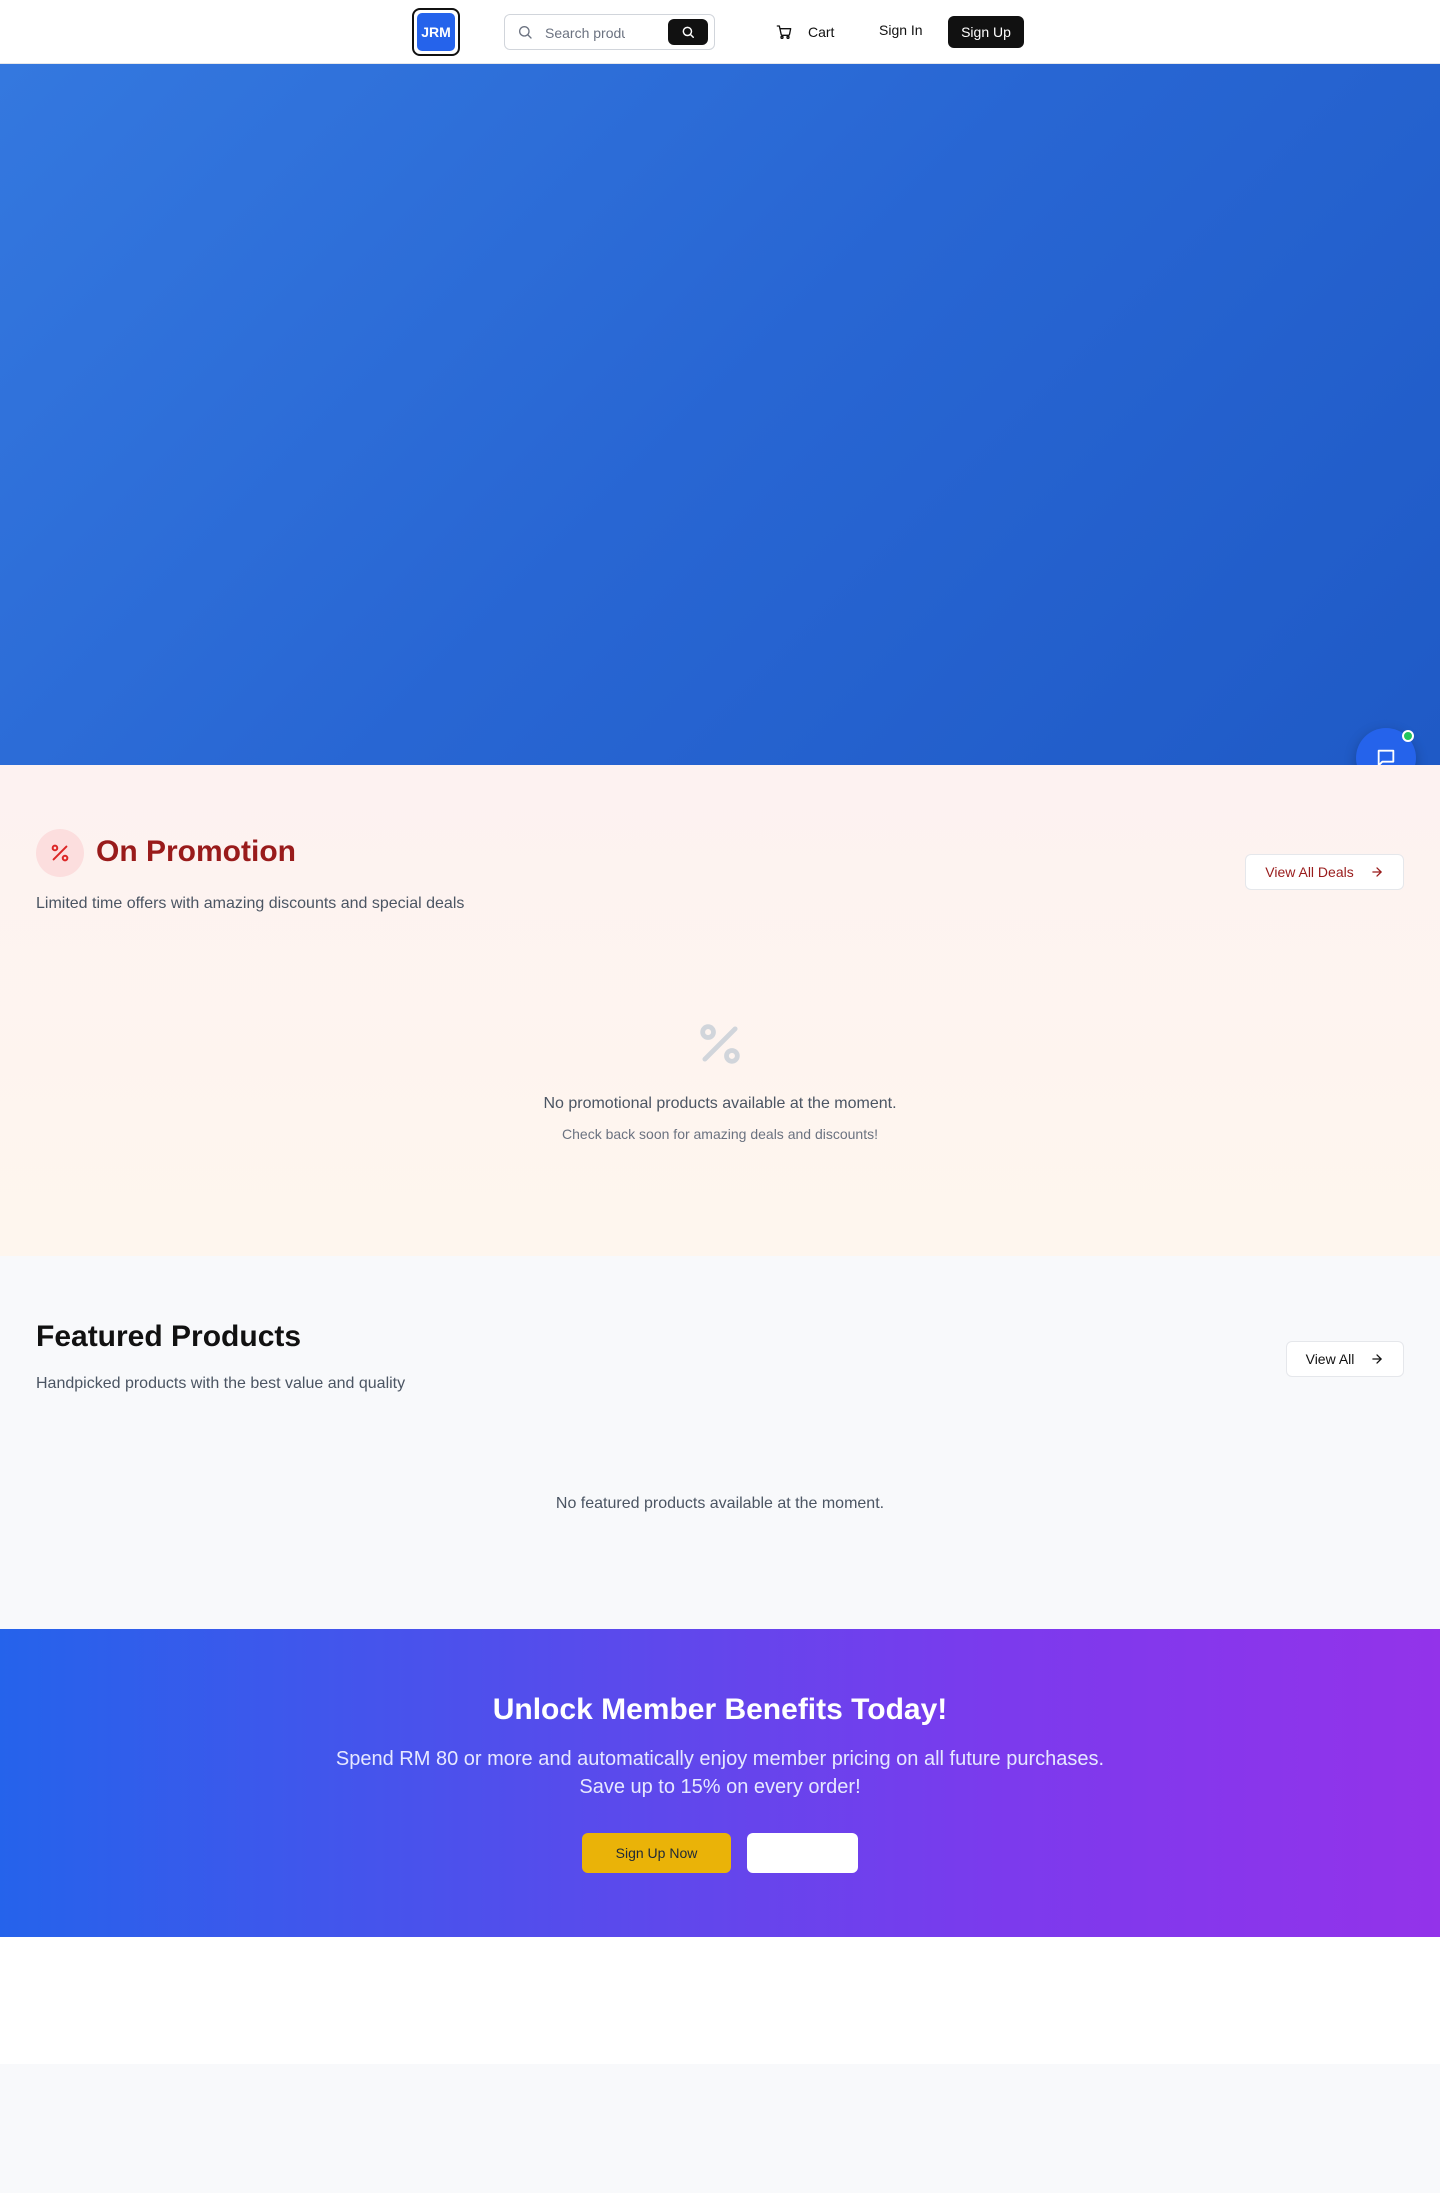  What do you see at coordinates (720, 1787) in the screenshot?
I see `member-line-2: Save up to 15% on every order!` at bounding box center [720, 1787].